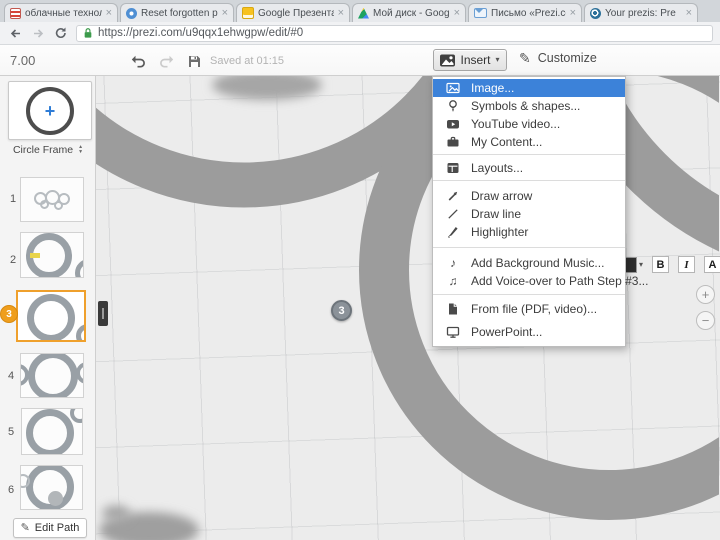 This screenshot has width=720, height=540. I want to click on voice-over-icon: ♫, so click(453, 281).